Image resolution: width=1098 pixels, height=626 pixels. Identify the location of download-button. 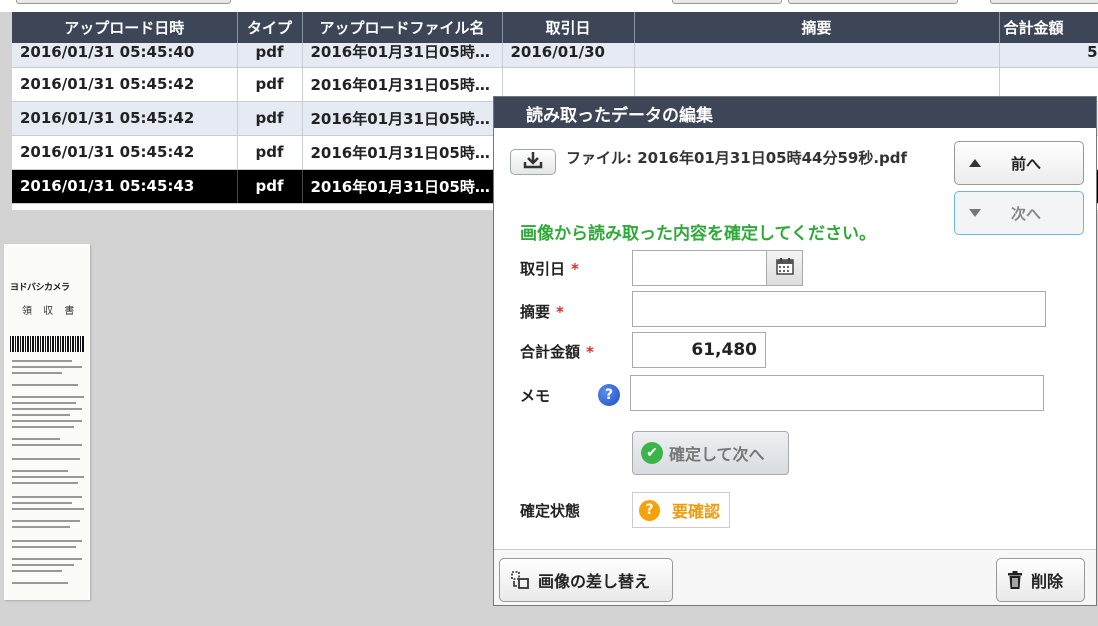
(533, 162).